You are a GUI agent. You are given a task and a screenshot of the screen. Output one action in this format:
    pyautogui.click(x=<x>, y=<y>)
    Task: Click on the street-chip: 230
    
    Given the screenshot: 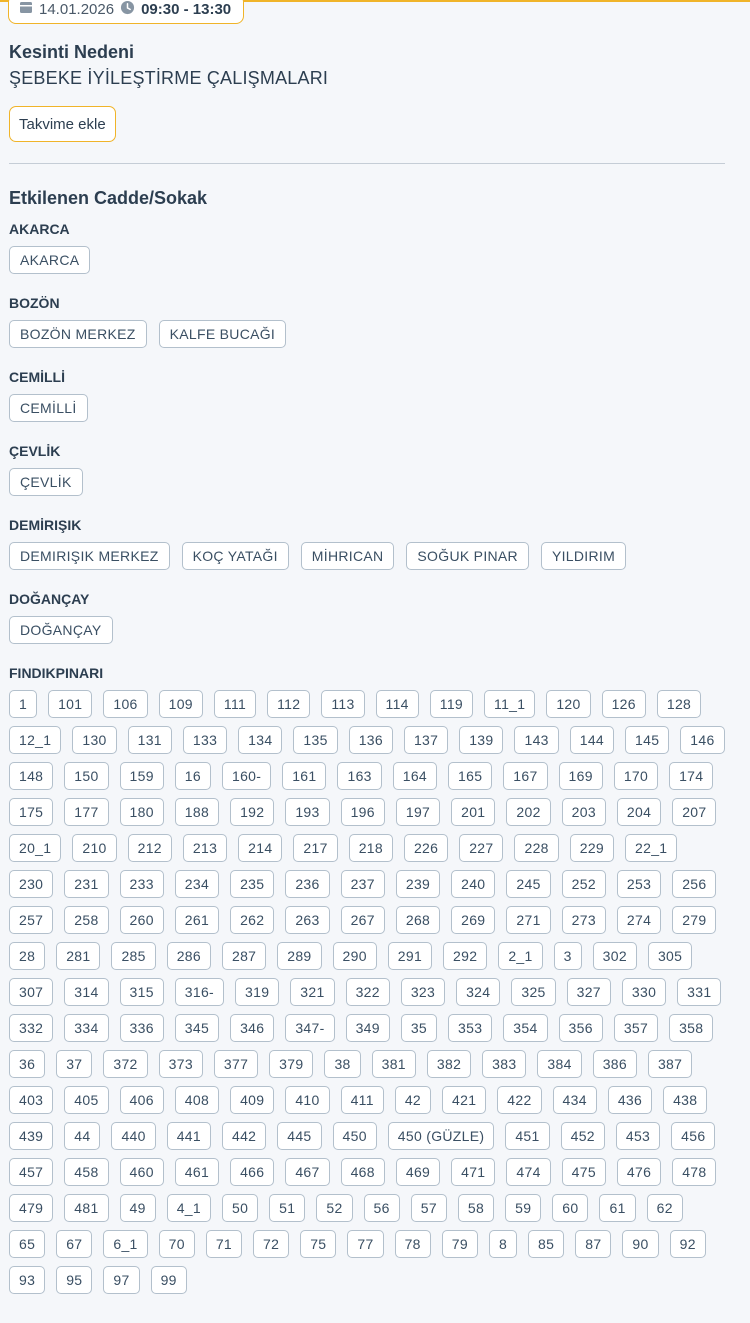 What is the action you would take?
    pyautogui.click(x=31, y=884)
    